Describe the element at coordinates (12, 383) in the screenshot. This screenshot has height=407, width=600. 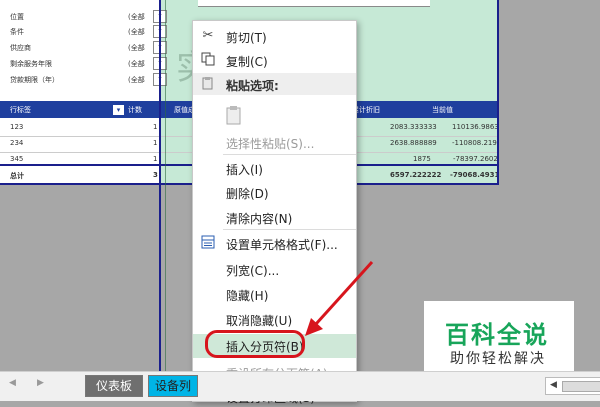
I see `arrow-left-icon: ◀` at that location.